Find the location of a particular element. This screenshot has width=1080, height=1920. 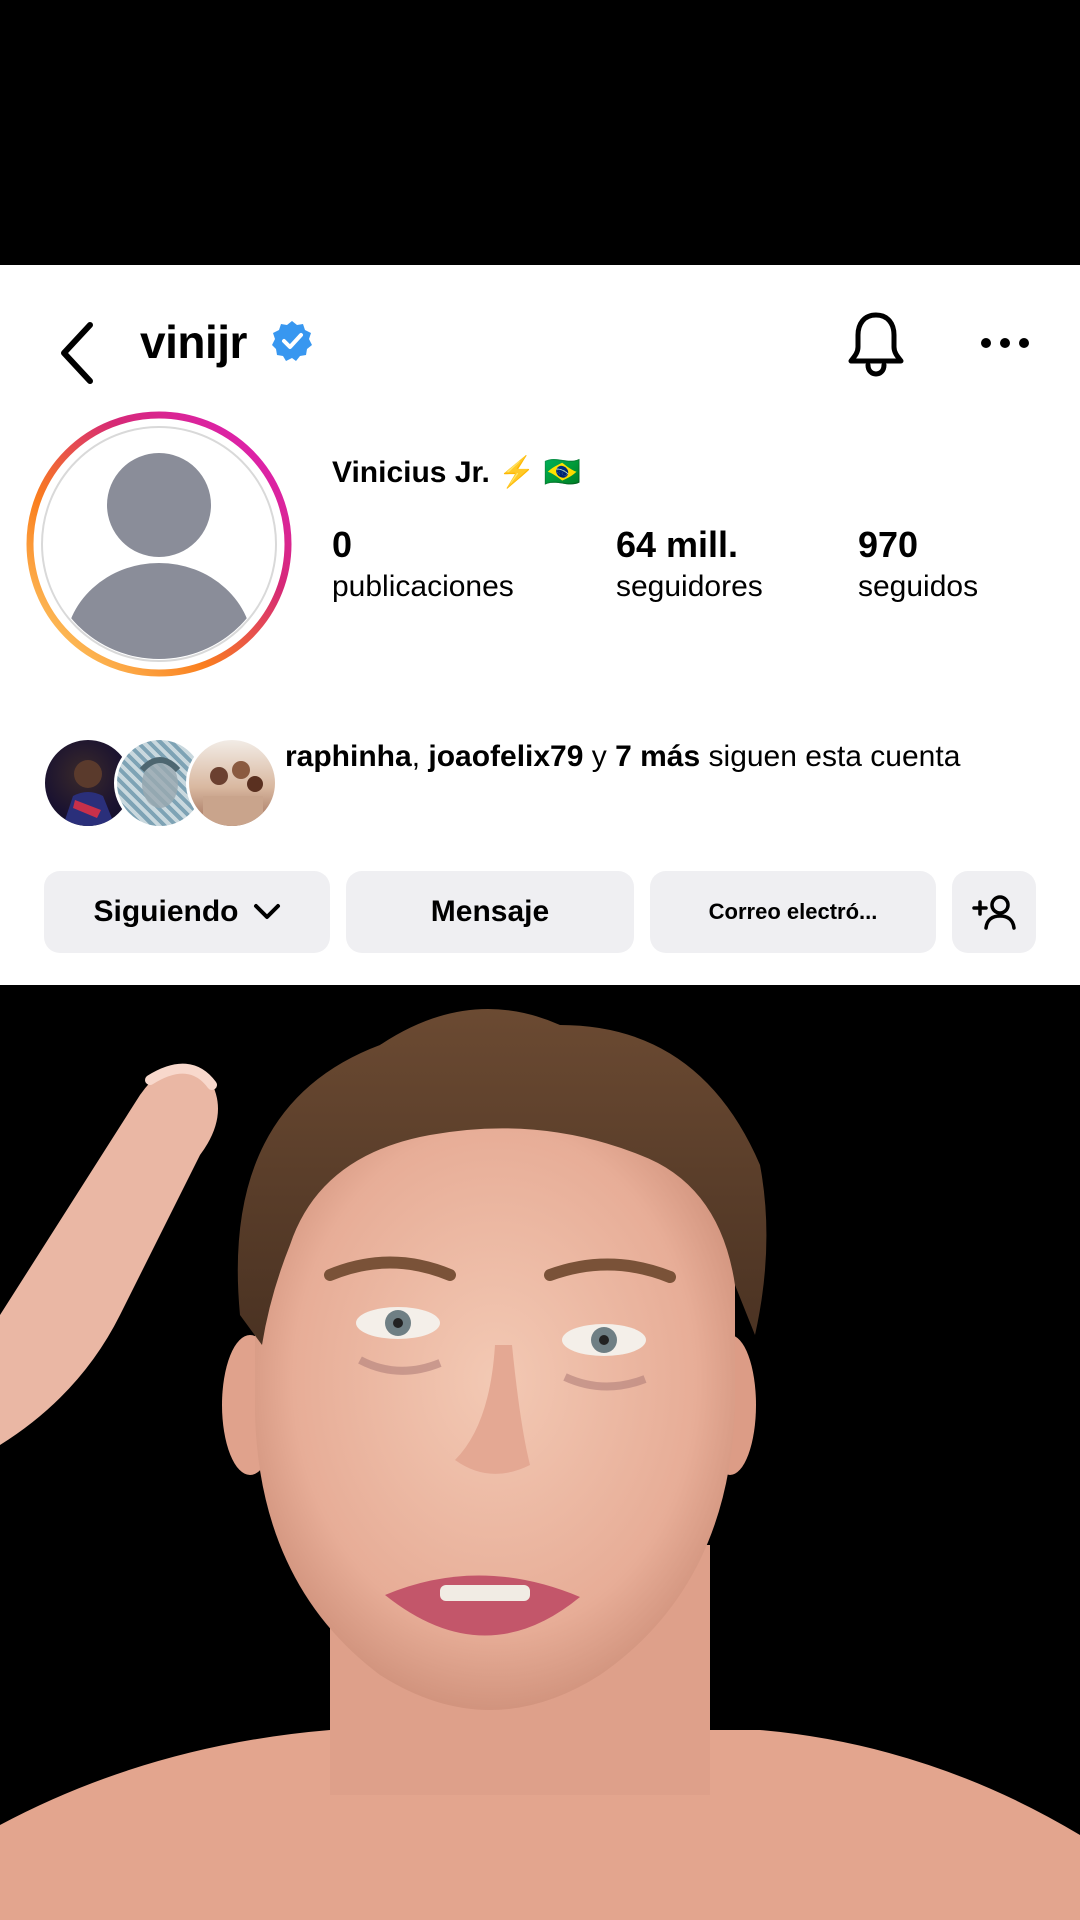

mutual-avatar-photo is located at coordinates (233, 793).